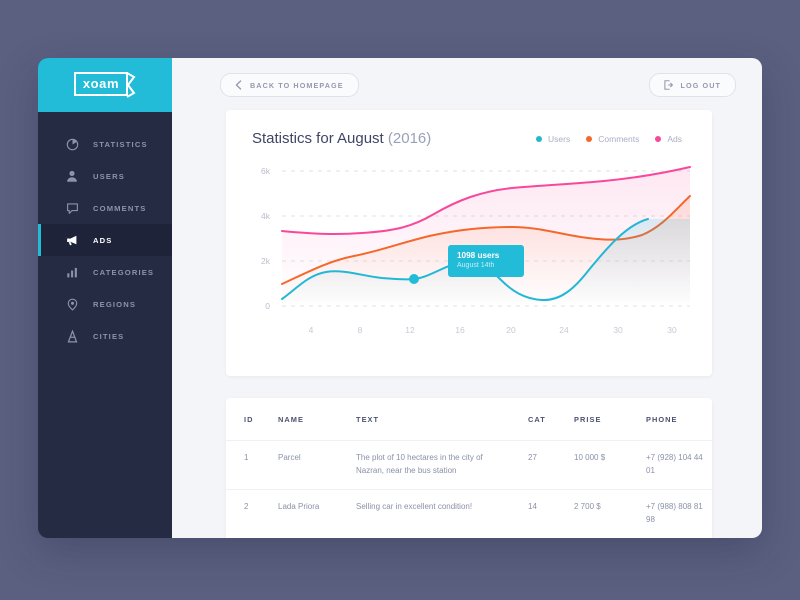  I want to click on chevron-left-icon, so click(238, 85).